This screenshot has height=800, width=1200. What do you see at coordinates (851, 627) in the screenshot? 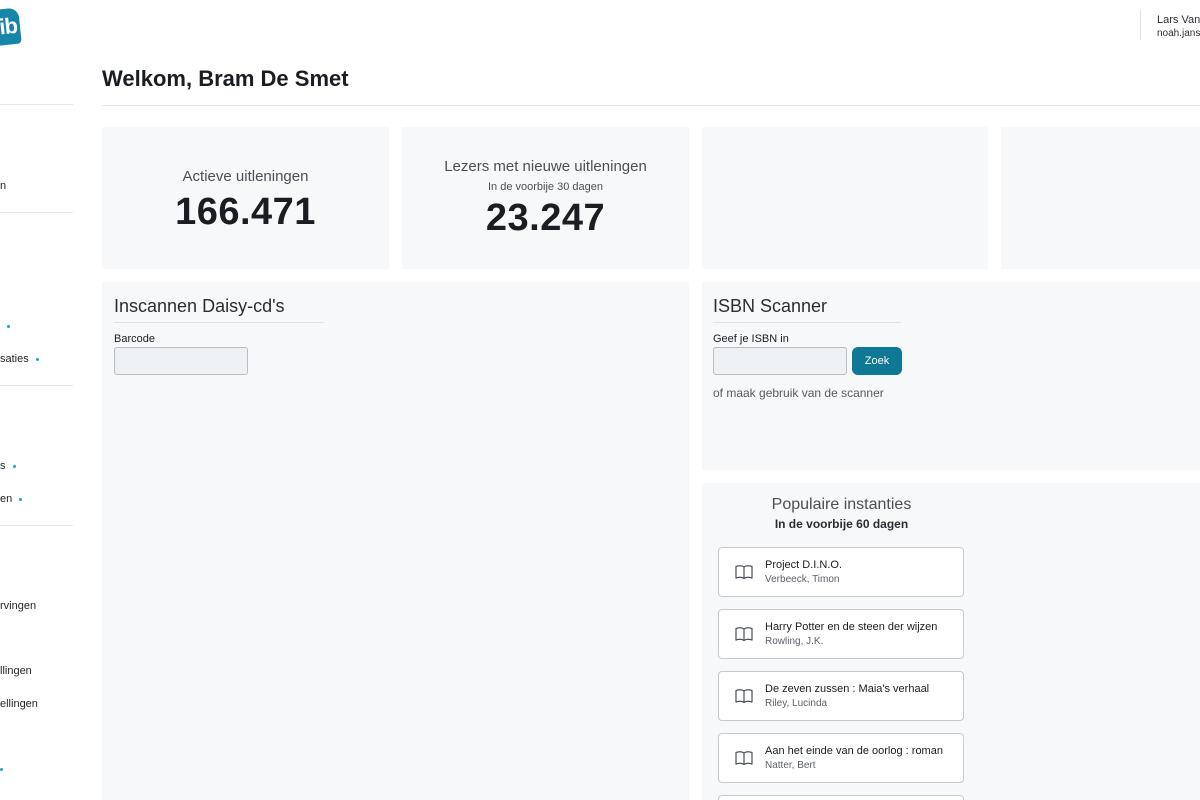
I see `book-title: Harry Potter en de steen der wijzen` at bounding box center [851, 627].